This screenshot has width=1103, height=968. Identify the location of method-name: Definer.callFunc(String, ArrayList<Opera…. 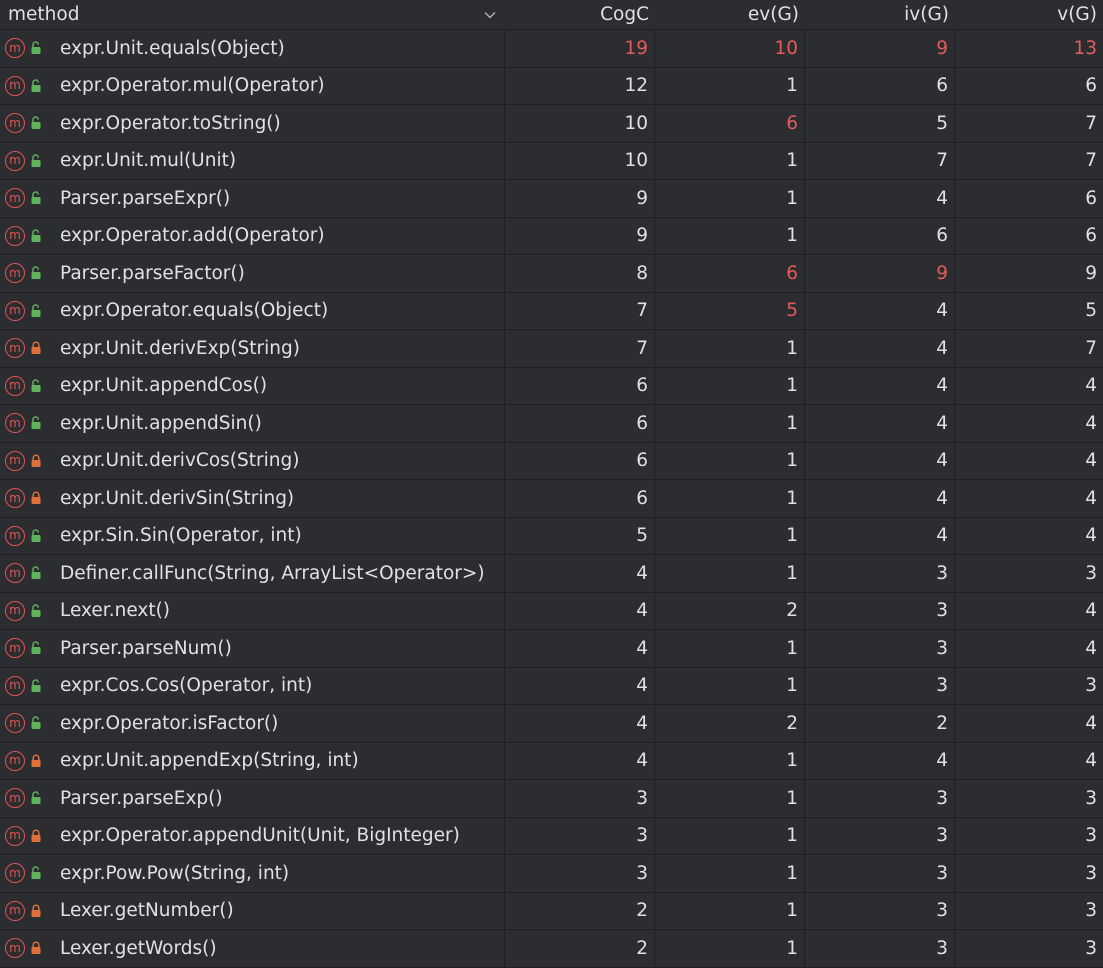
(272, 573).